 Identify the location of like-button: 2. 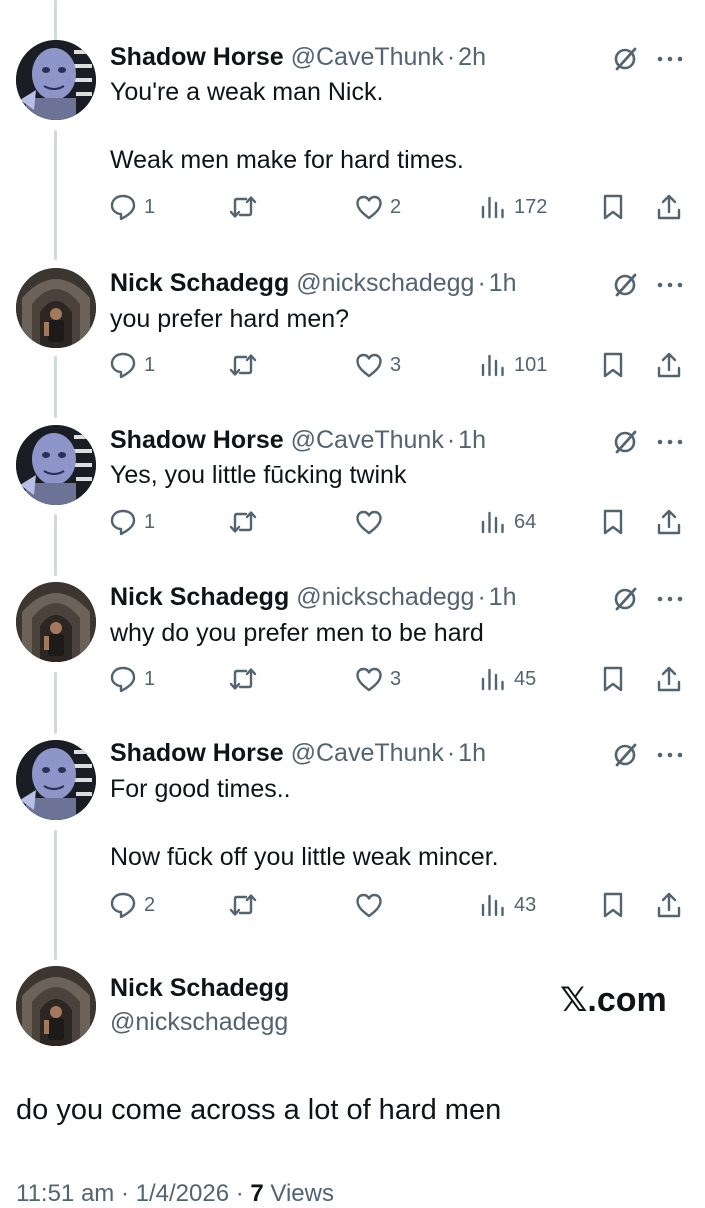
(377, 207).